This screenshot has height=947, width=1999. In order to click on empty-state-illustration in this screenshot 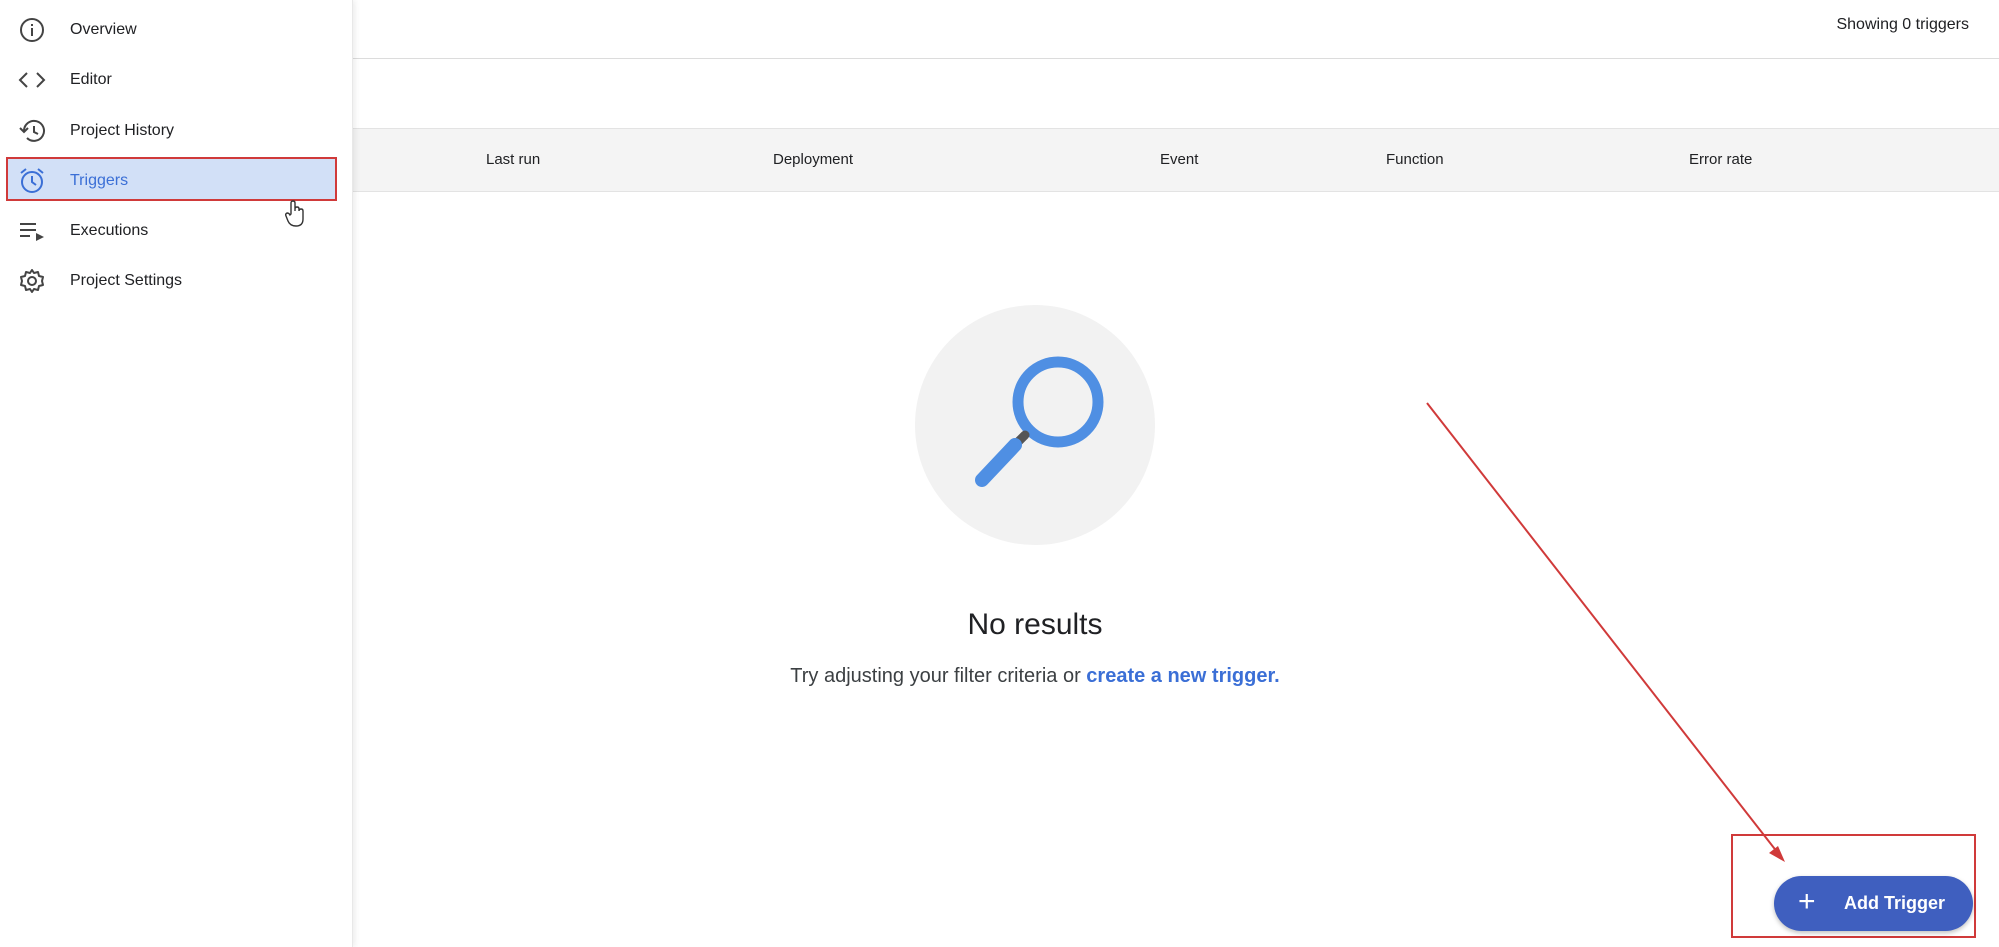, I will do `click(1035, 425)`.